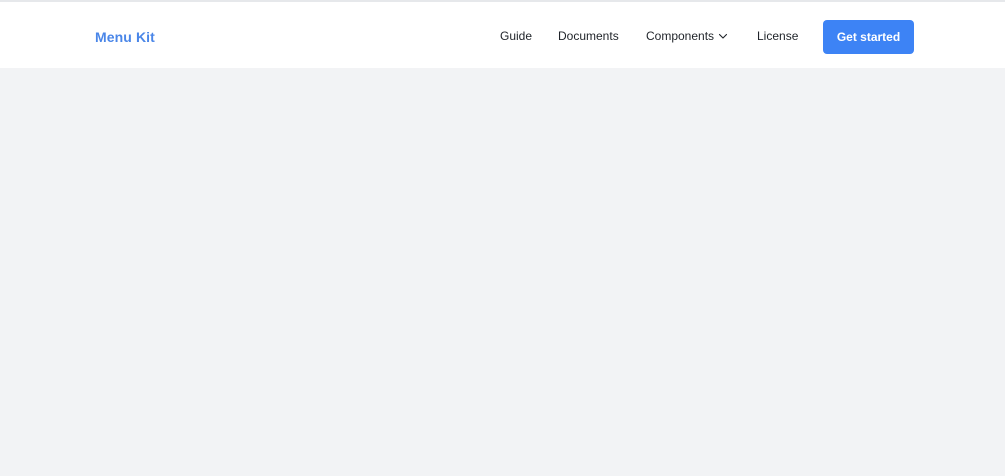  I want to click on nav-license-link: License, so click(777, 36).